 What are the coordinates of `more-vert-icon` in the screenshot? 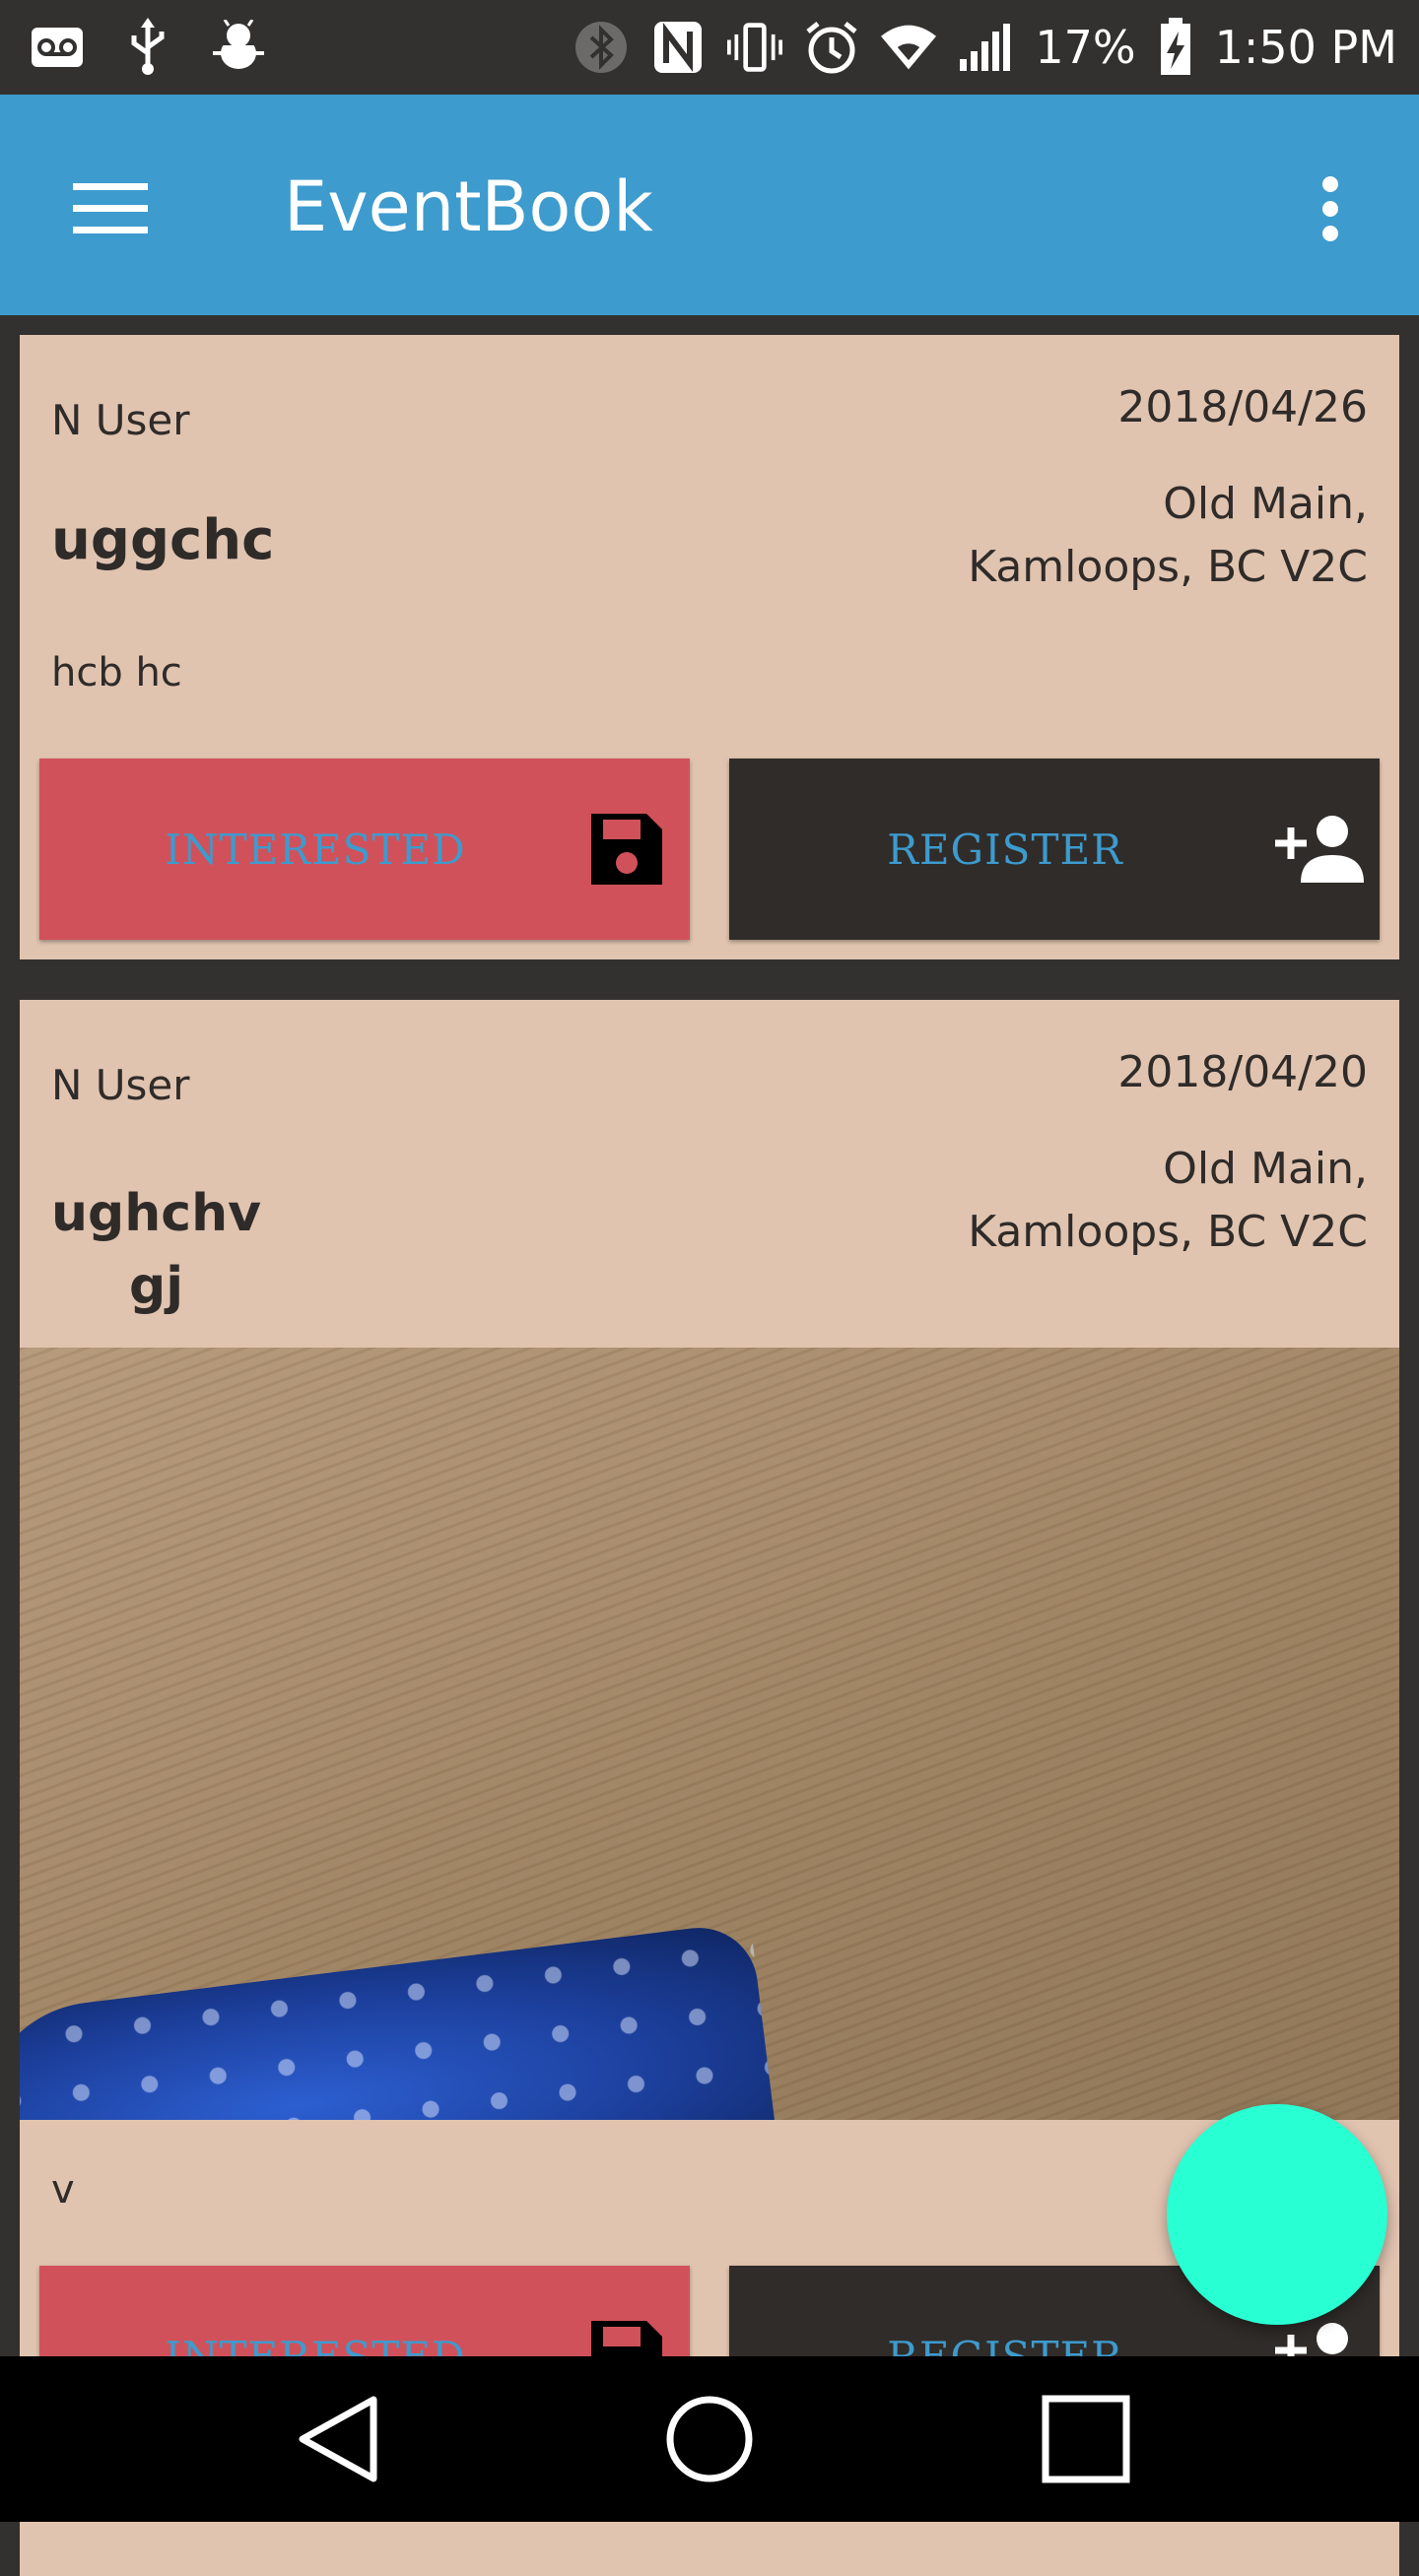 It's located at (1330, 209).